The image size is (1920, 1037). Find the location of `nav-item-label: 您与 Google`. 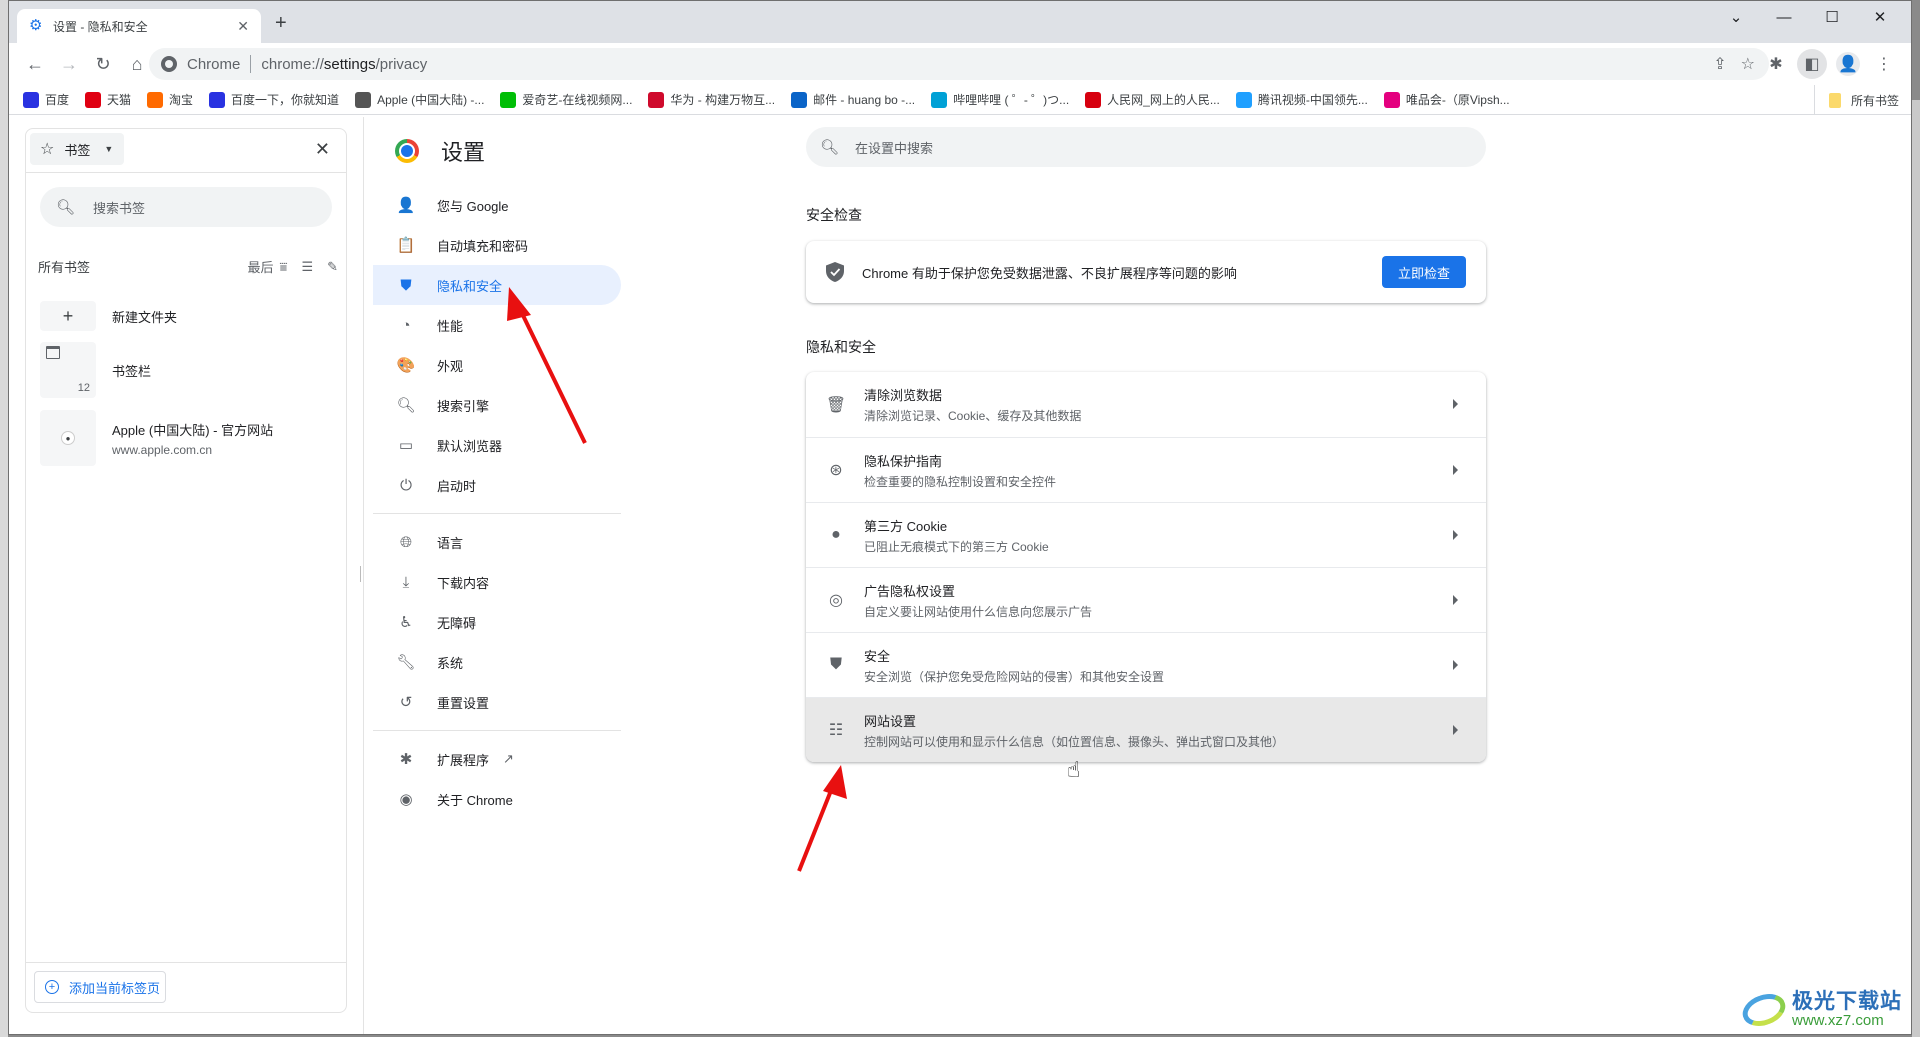

nav-item-label: 您与 Google is located at coordinates (473, 206).